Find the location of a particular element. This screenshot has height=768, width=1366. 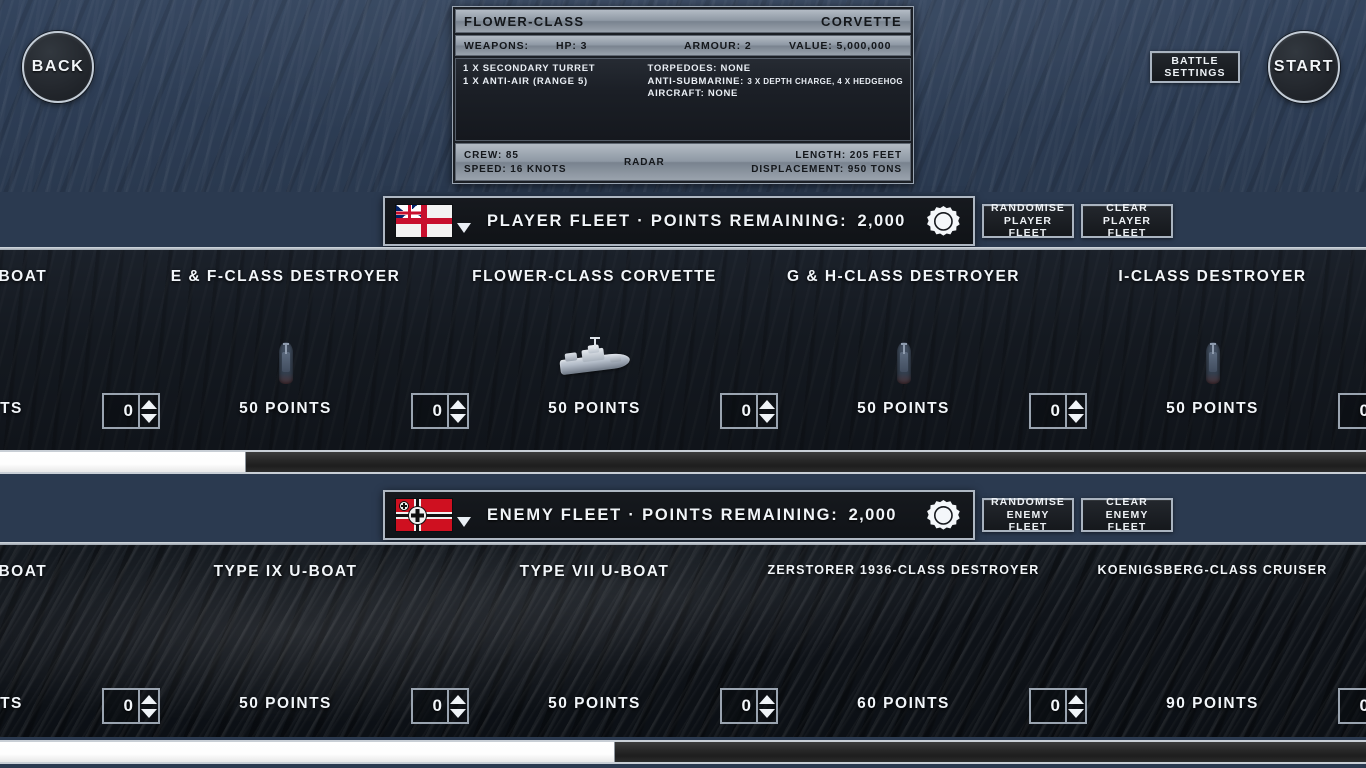

ship-info-title-row: FLOWER-CLASS CORVETTE is located at coordinates (683, 21).